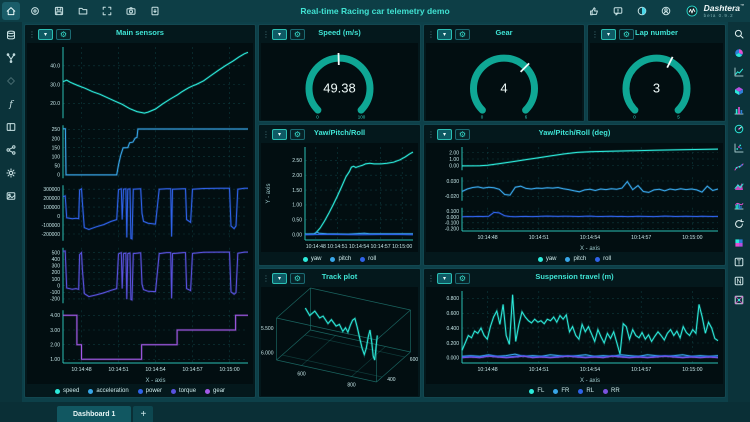  I want to click on database-icon, so click(11, 34).